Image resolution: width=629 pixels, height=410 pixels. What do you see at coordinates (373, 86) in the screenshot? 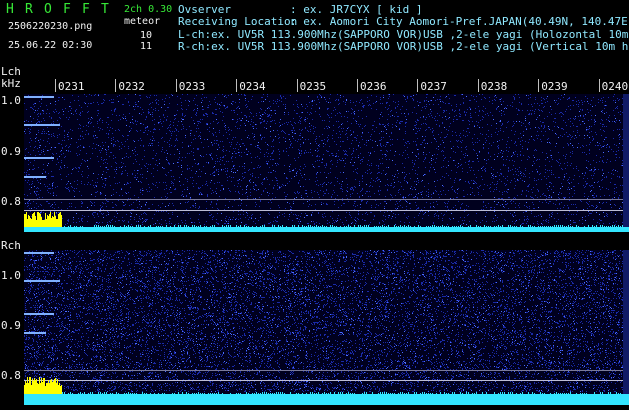
I see `time-tick-label: 0236` at bounding box center [373, 86].